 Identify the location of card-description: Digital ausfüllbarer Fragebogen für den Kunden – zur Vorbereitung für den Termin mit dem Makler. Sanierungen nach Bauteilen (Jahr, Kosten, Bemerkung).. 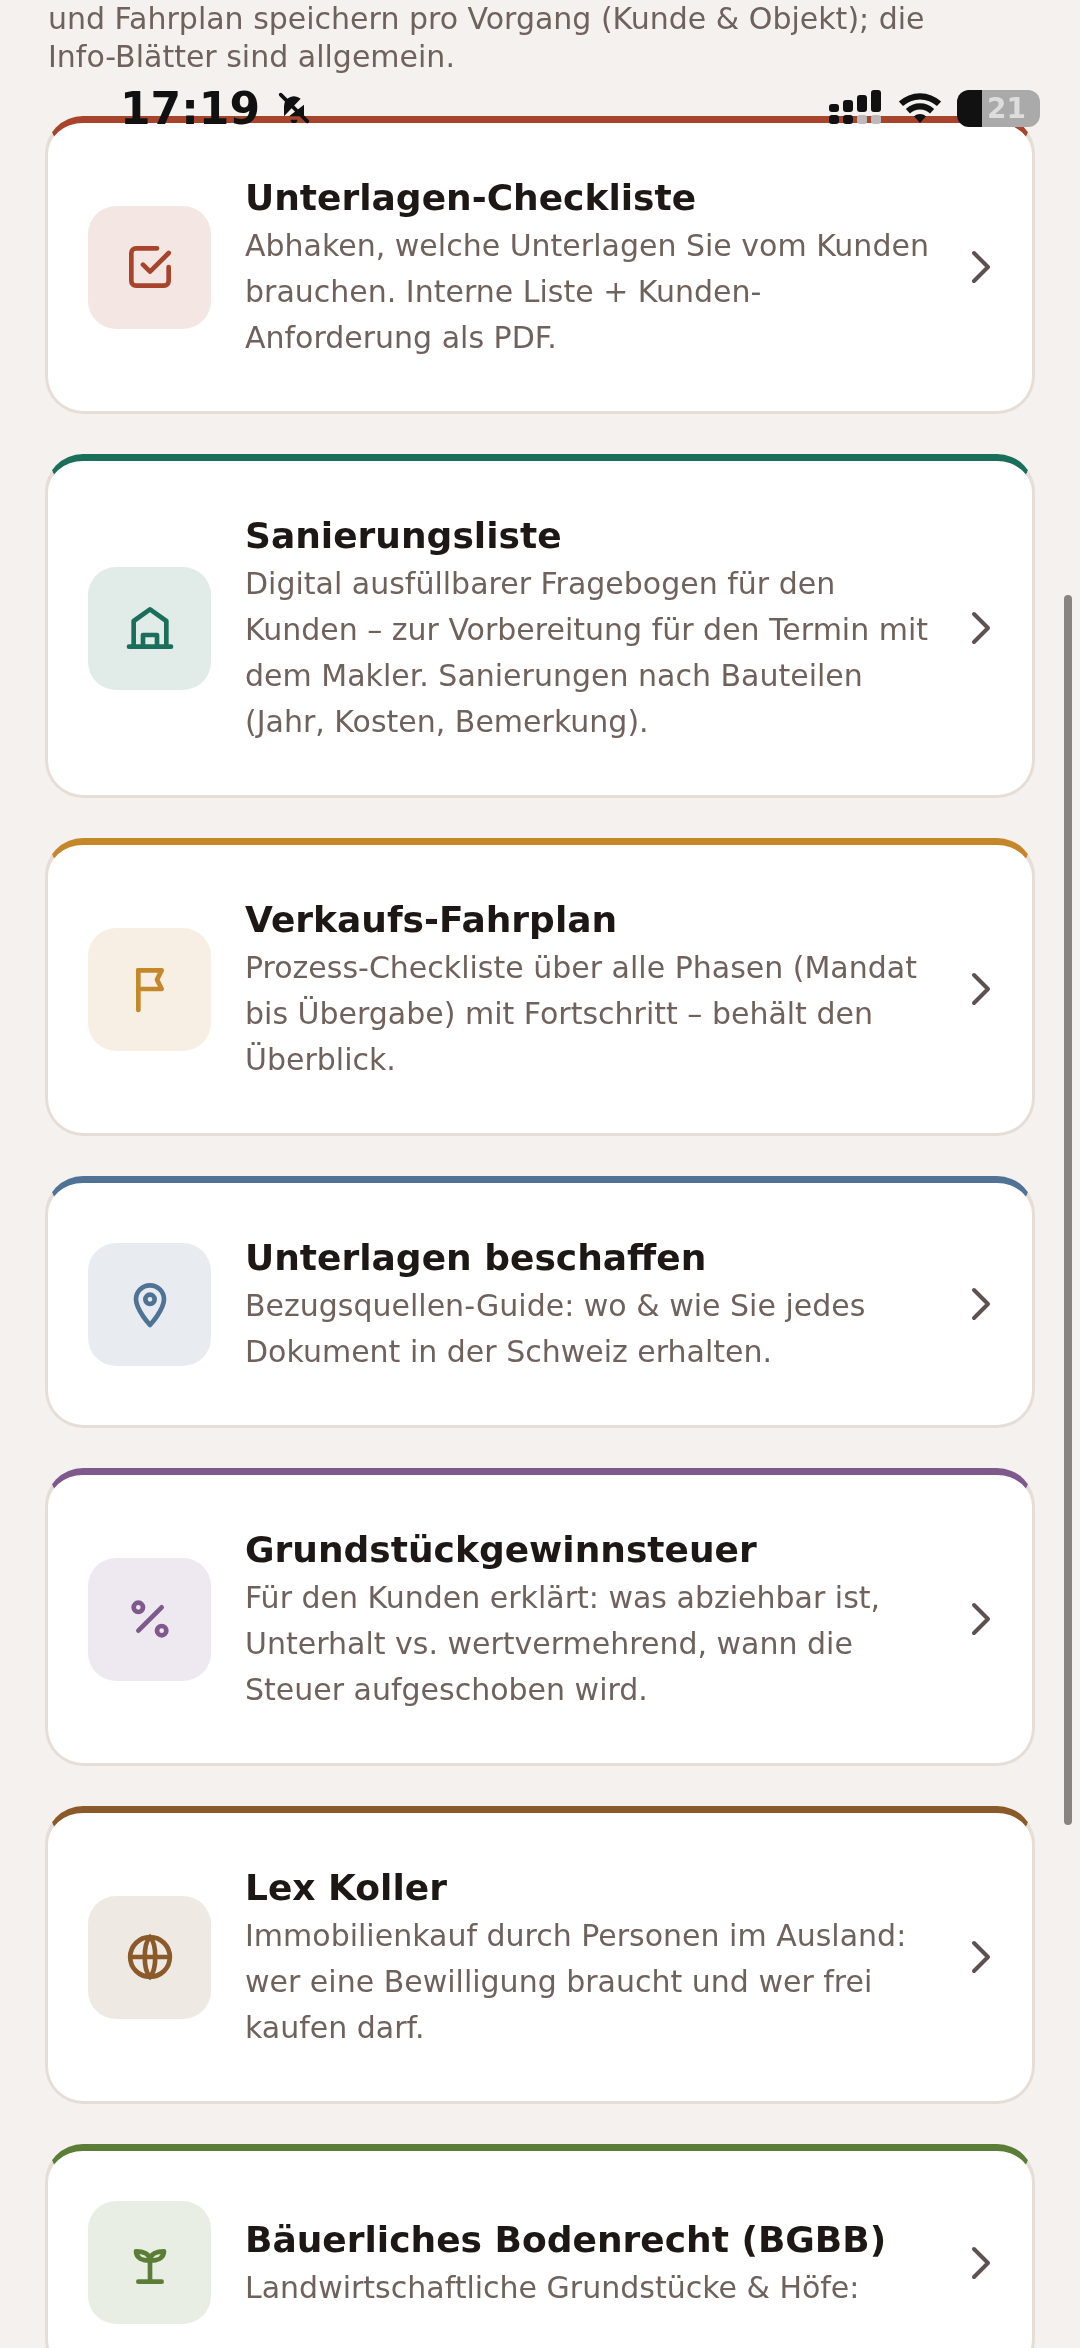
(587, 653).